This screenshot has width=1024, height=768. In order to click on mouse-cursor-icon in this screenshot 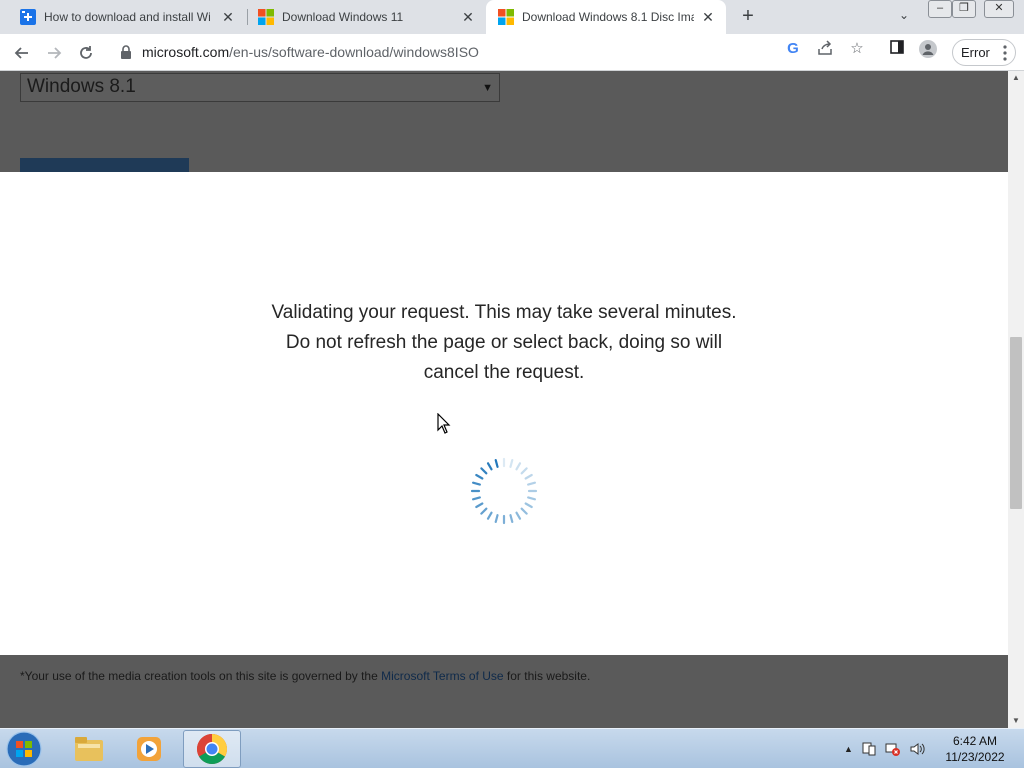, I will do `click(444, 423)`.